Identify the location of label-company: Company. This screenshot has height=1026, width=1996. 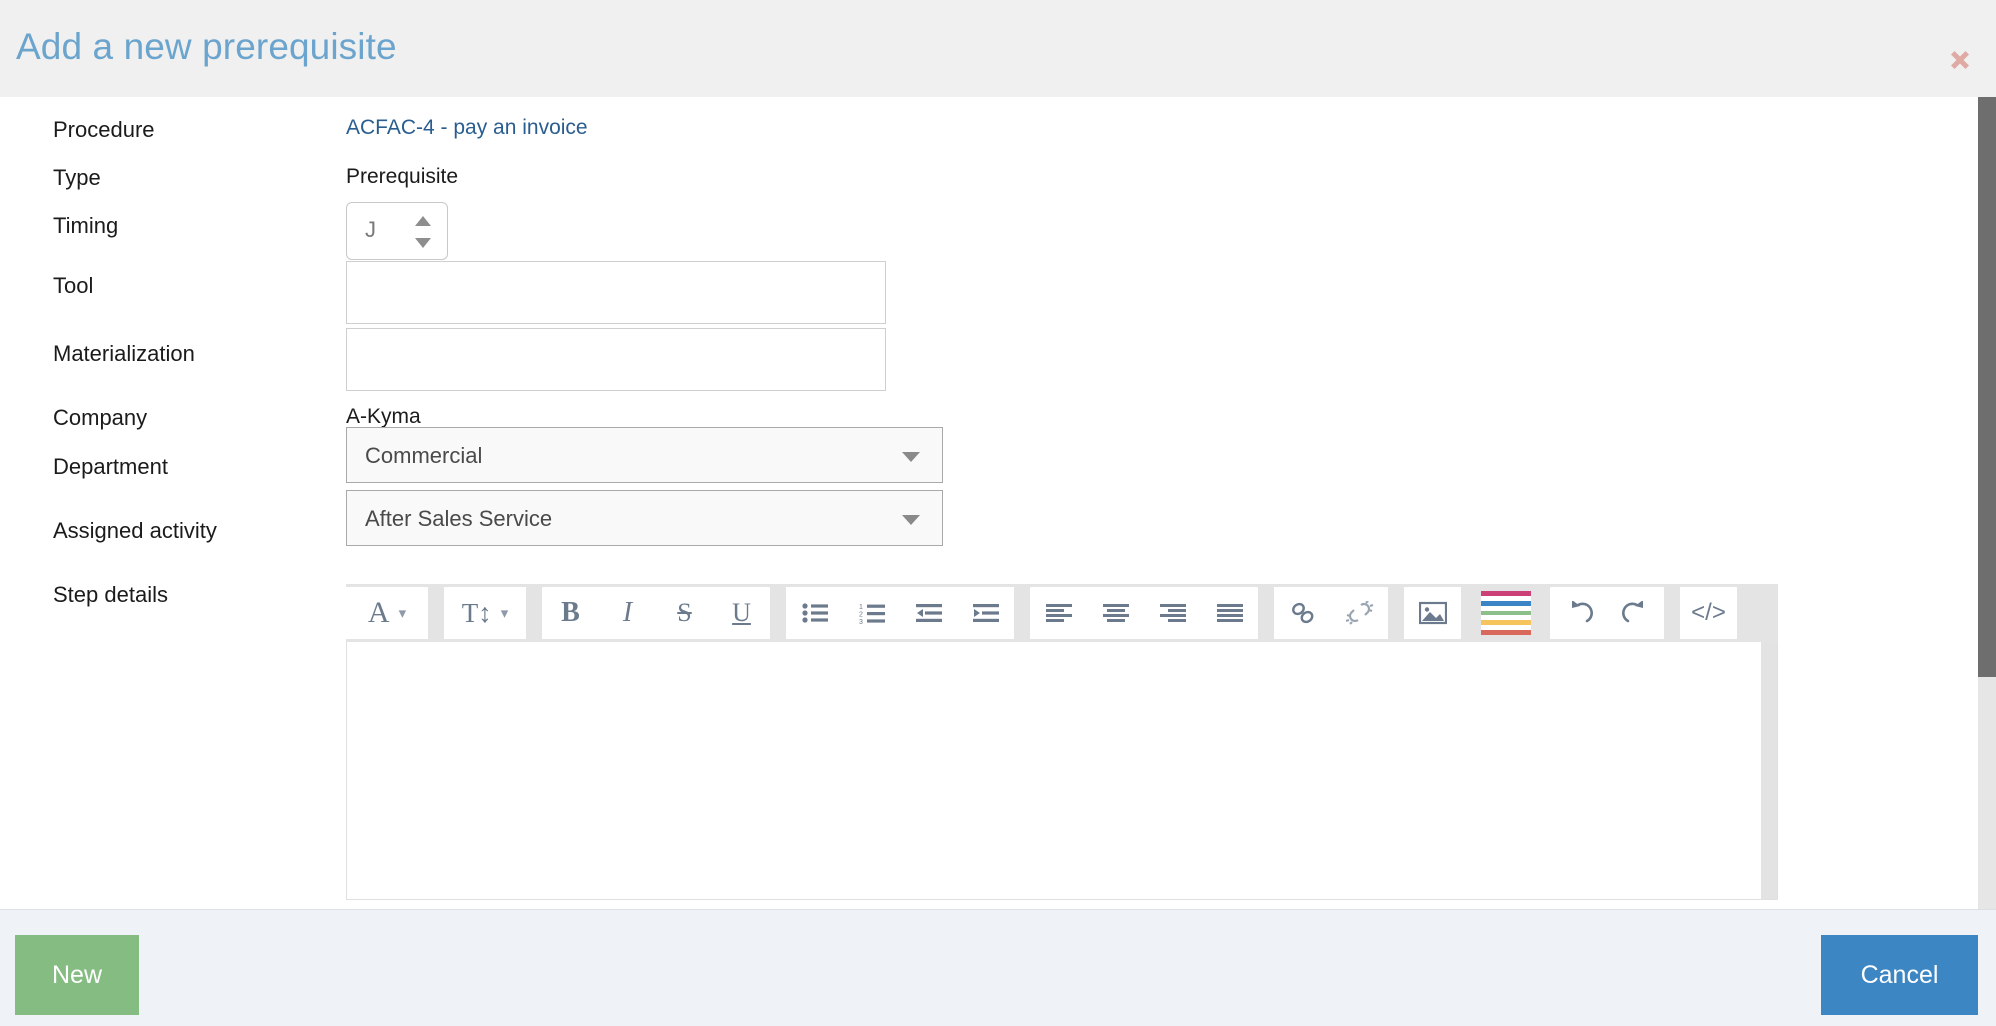
(100, 417).